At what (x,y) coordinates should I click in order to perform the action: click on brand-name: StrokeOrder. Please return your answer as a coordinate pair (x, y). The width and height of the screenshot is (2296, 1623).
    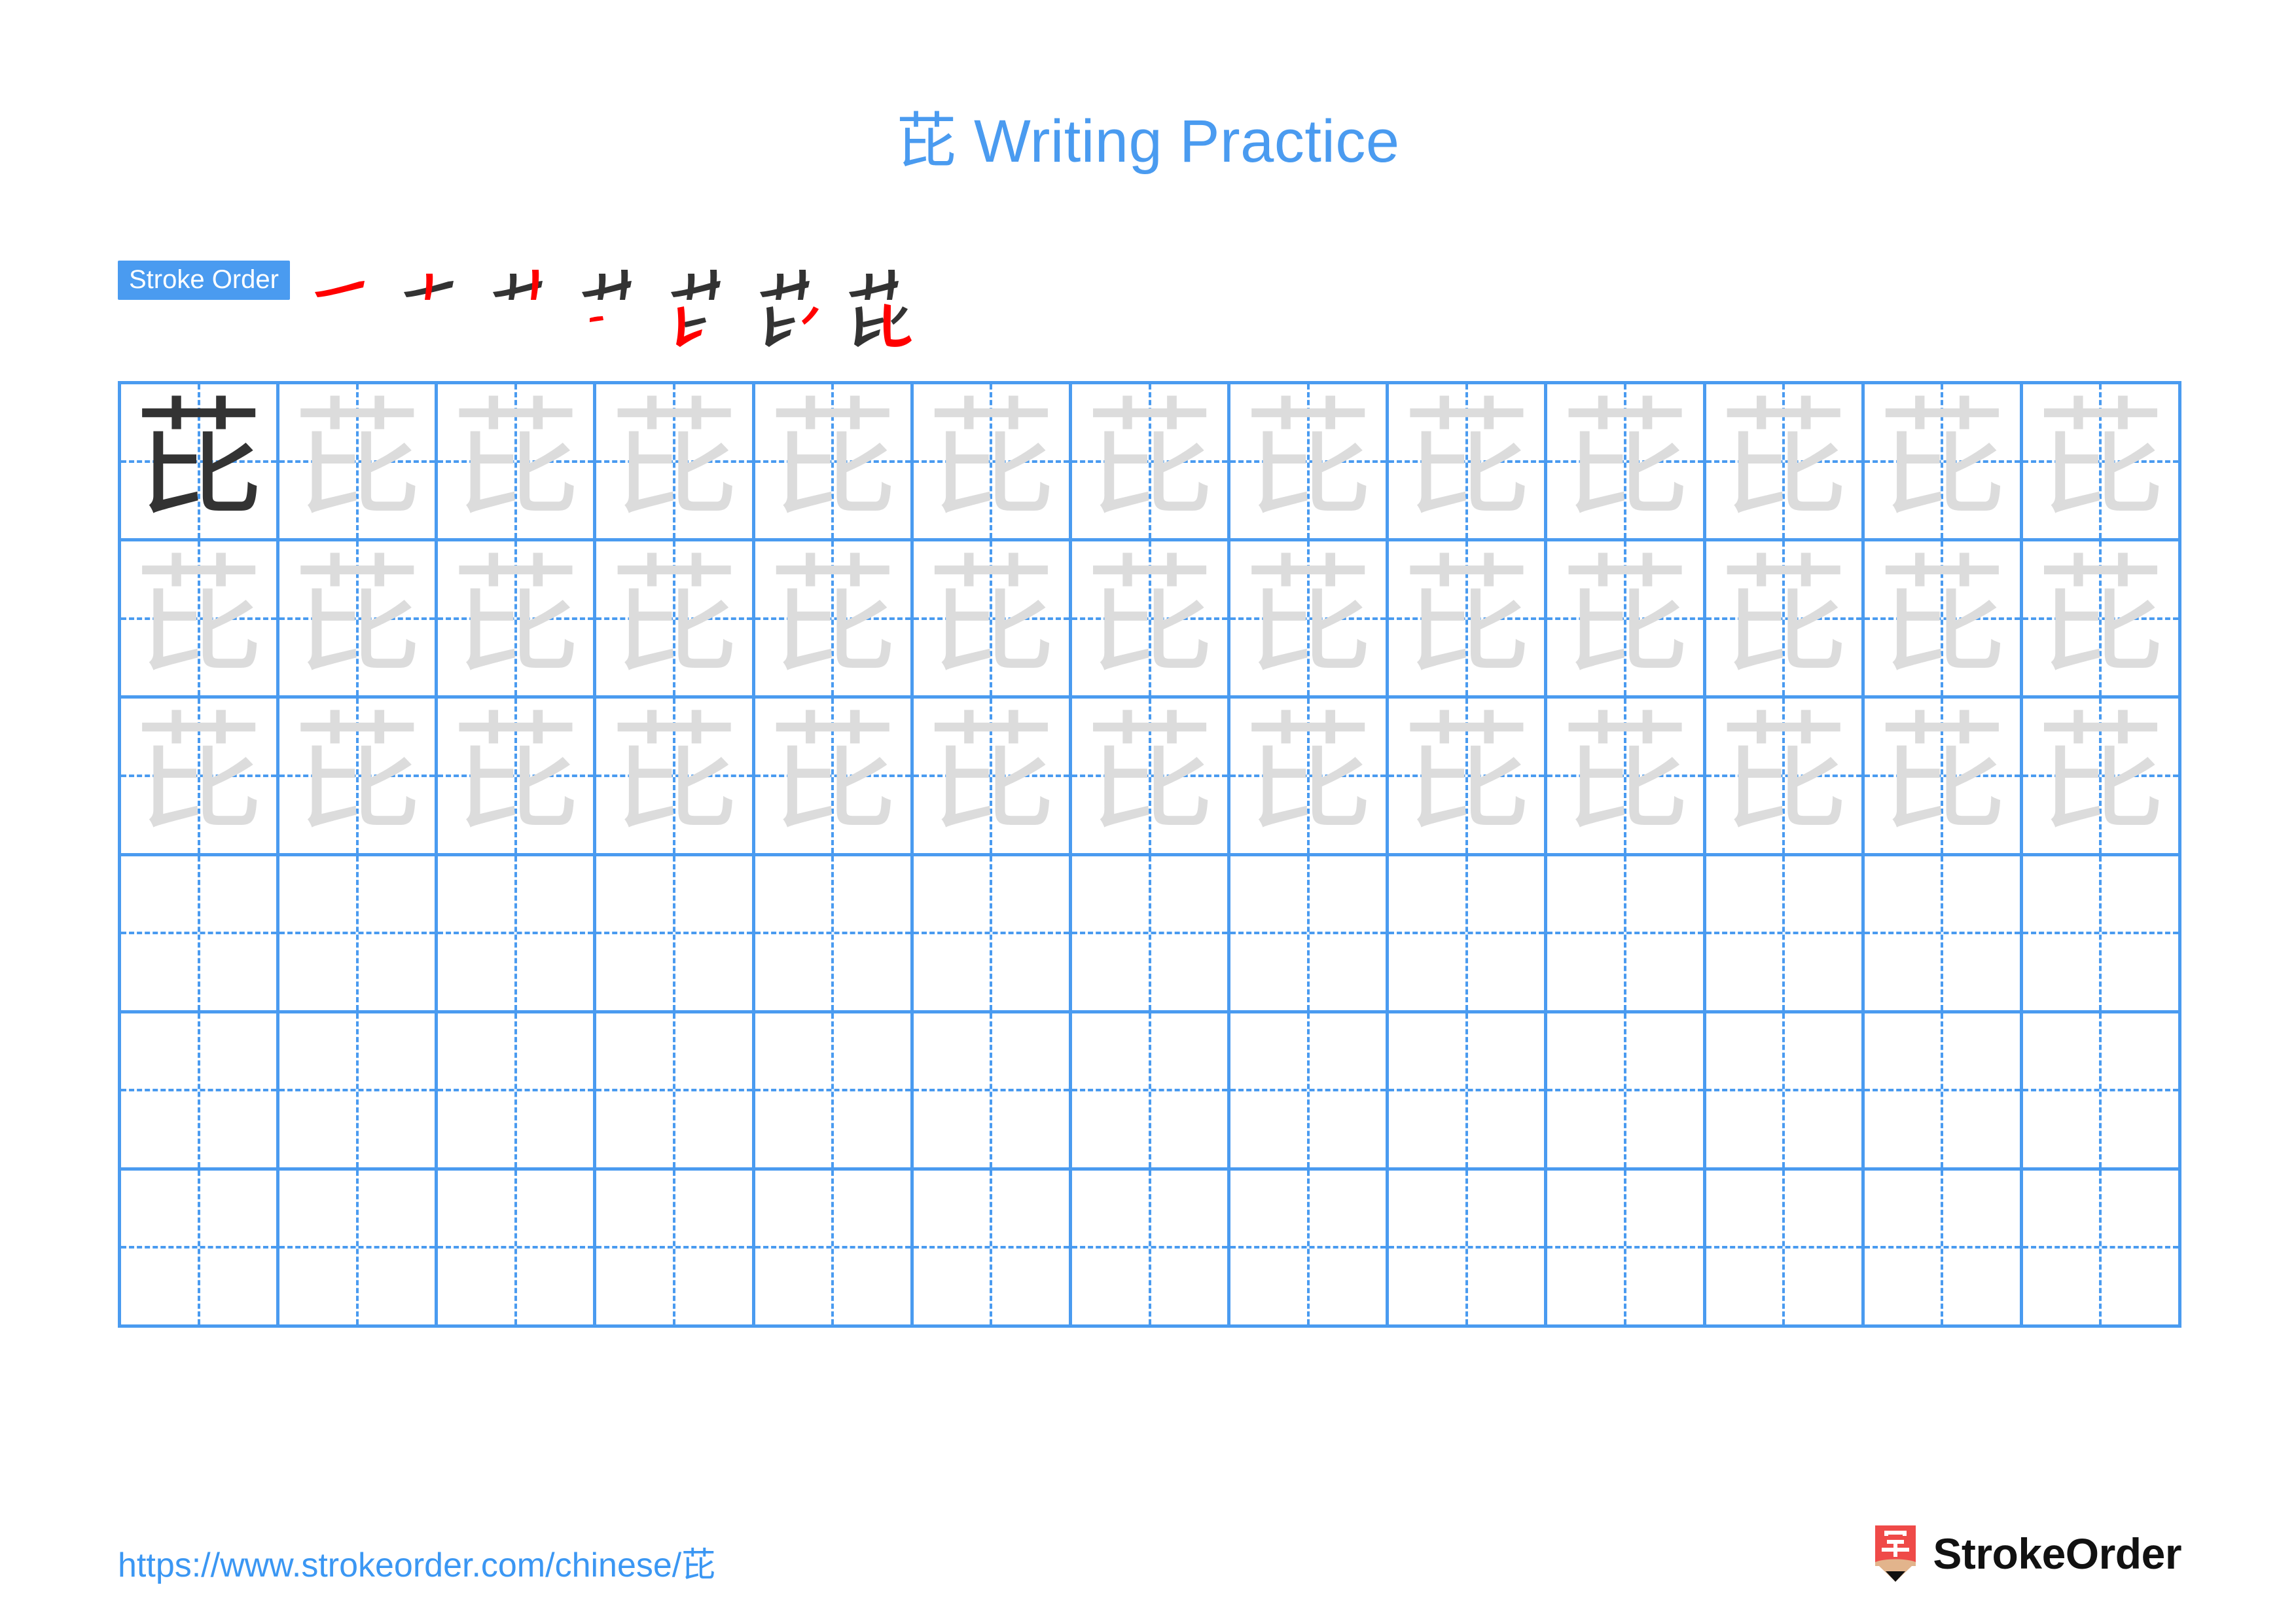
    Looking at the image, I should click on (2057, 1553).